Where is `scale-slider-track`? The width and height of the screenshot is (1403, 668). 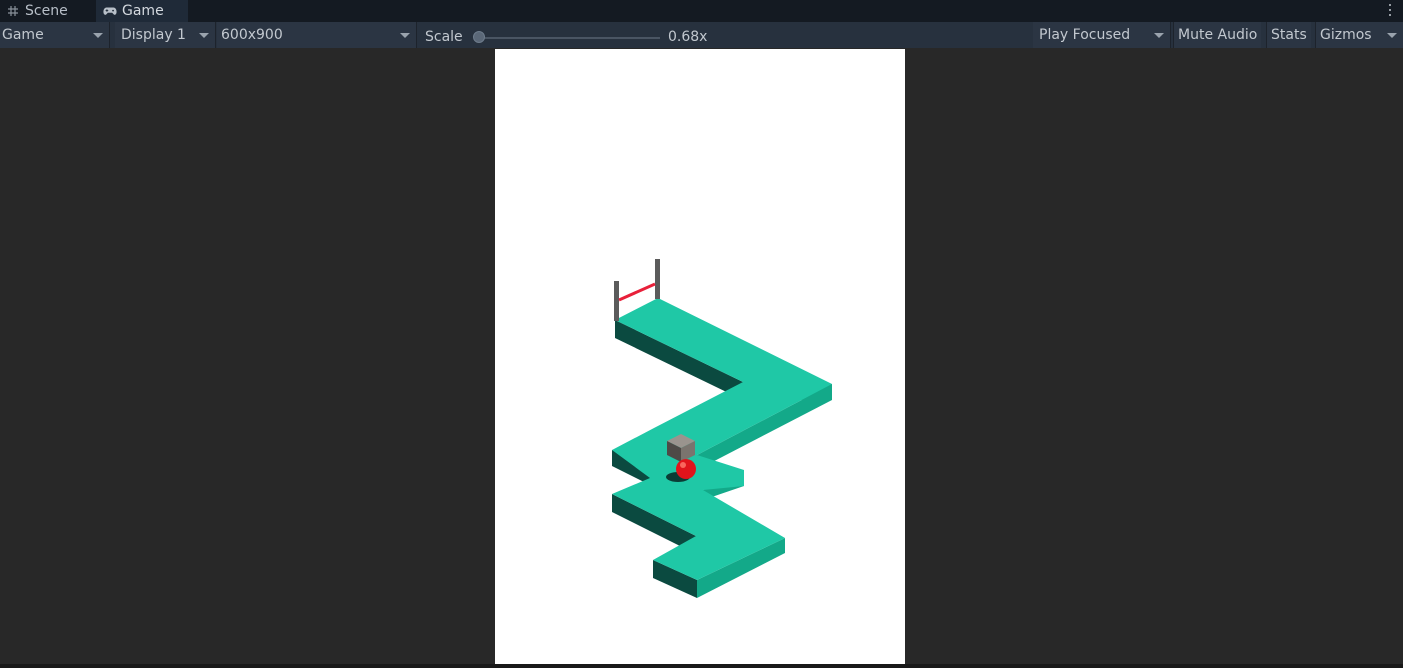 scale-slider-track is located at coordinates (570, 38).